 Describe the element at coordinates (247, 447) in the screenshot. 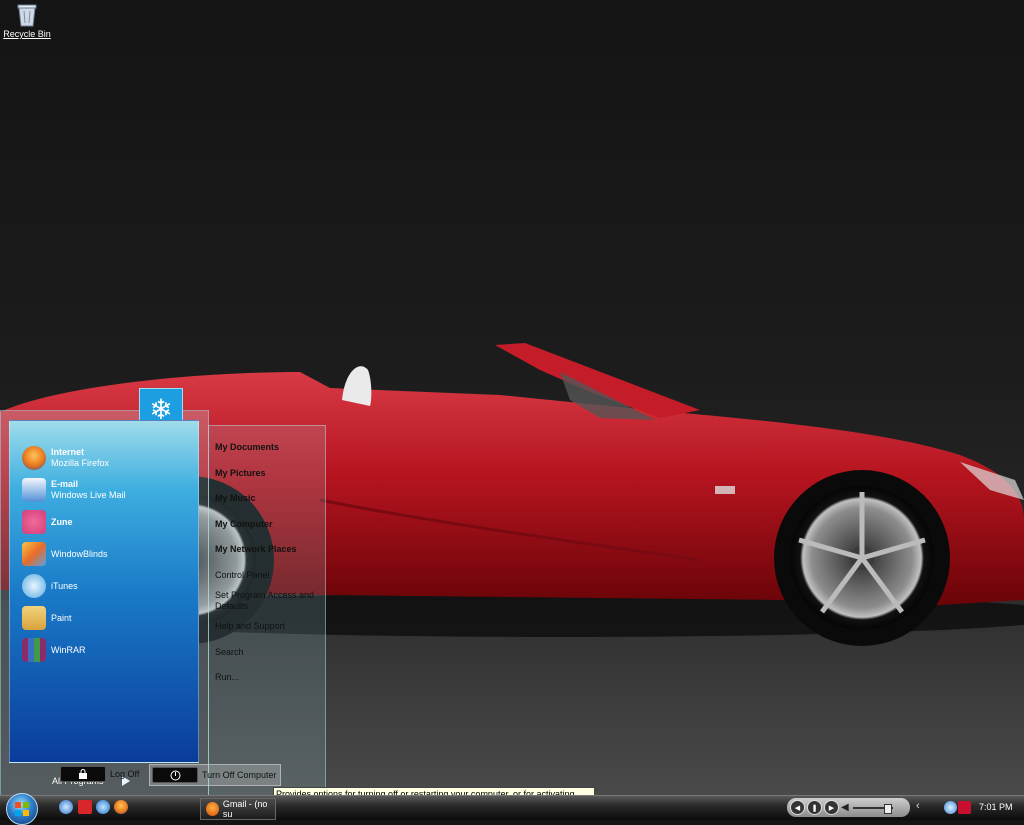

I see `place-my-documents: My Documents` at that location.